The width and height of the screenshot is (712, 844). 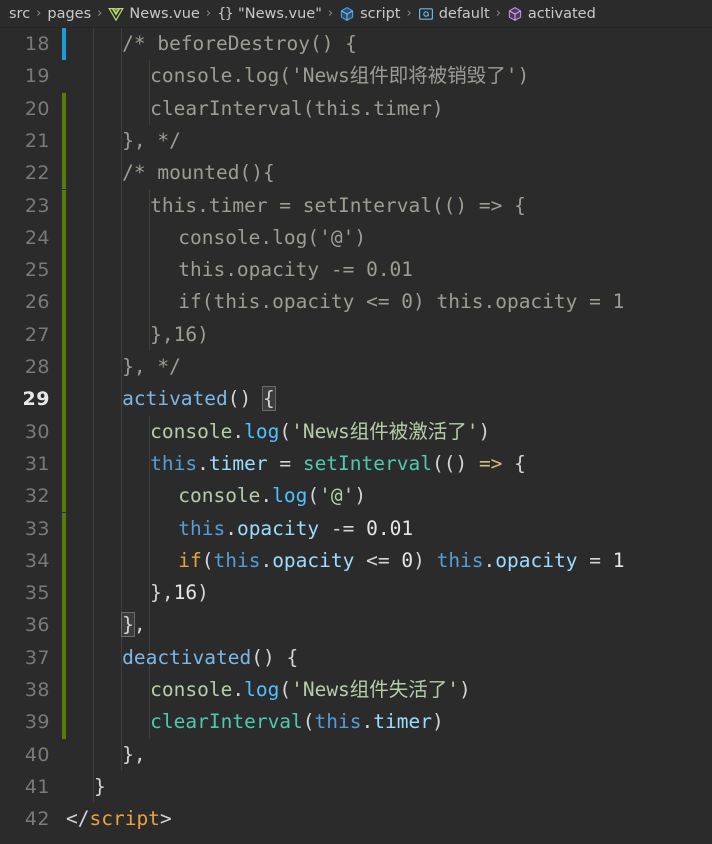 I want to click on breadcrumb-item-label: pages, so click(x=69, y=13).